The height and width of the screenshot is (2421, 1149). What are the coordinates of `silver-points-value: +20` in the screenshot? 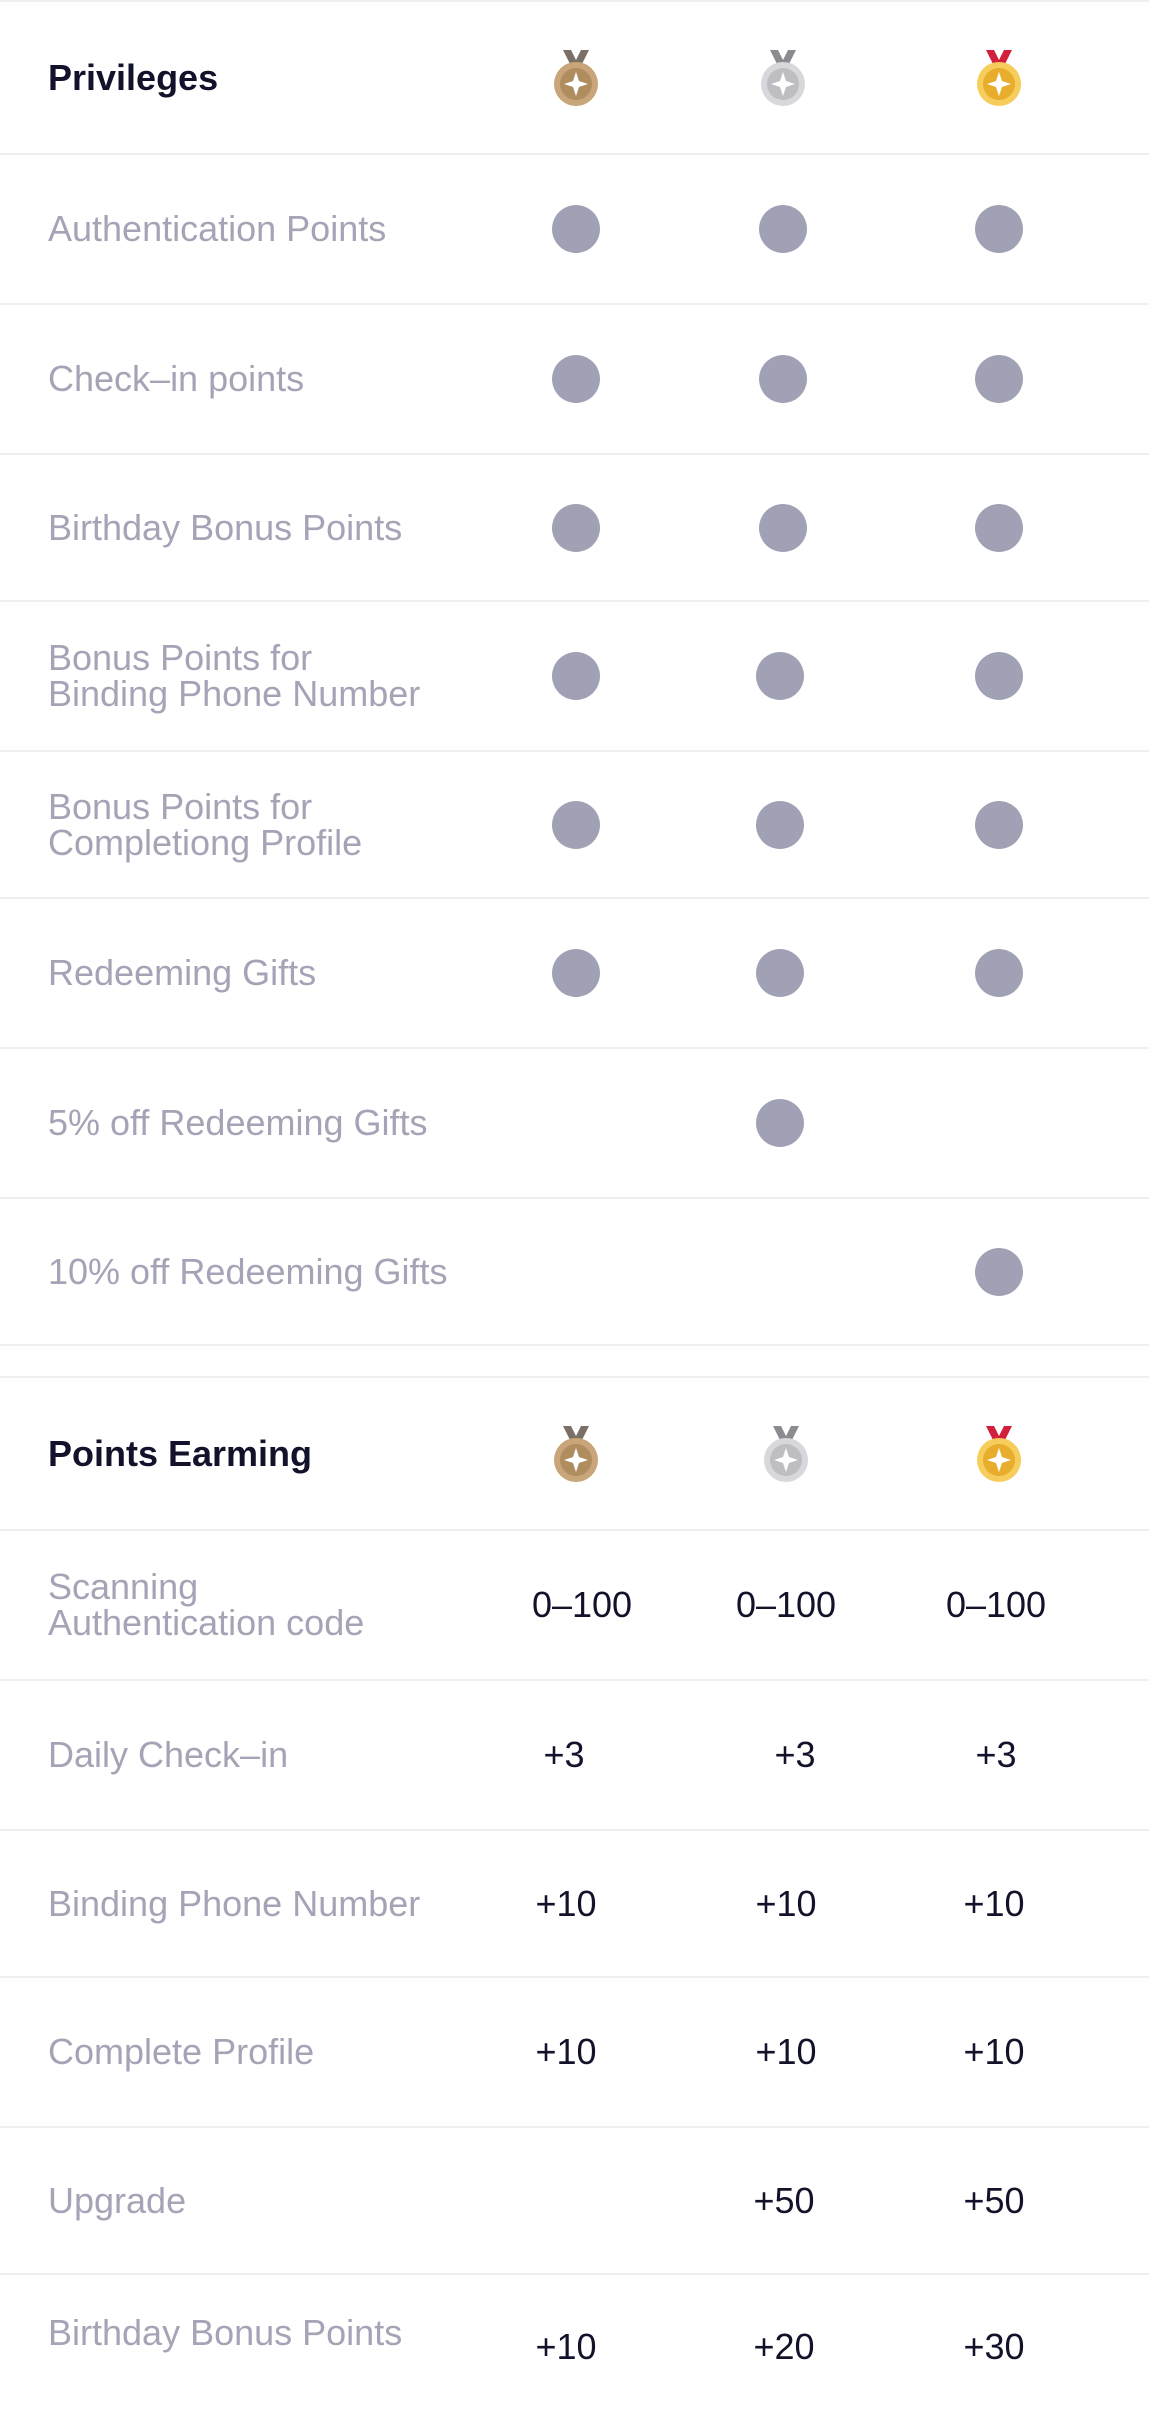 It's located at (783, 2347).